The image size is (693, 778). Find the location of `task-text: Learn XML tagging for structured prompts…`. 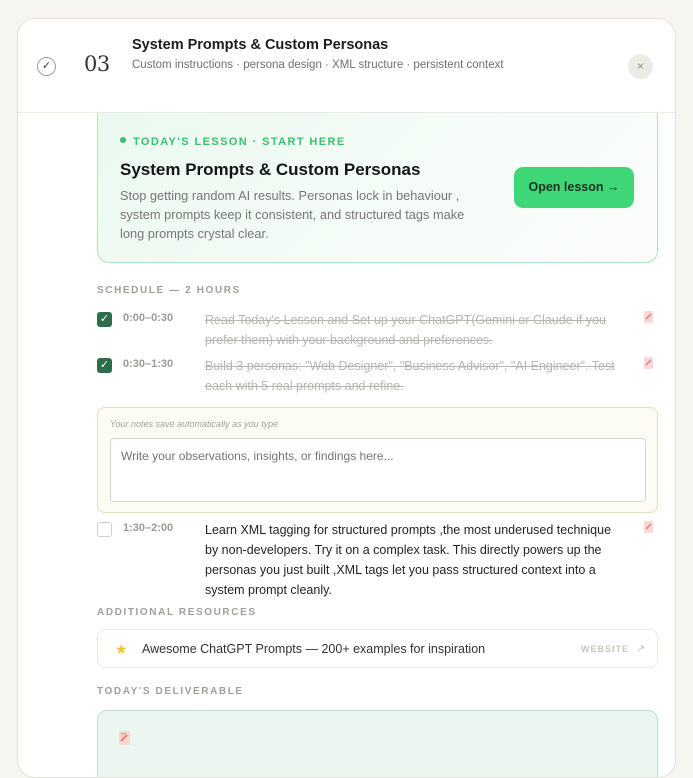

task-text: Learn XML tagging for structured prompts… is located at coordinates (408, 560).